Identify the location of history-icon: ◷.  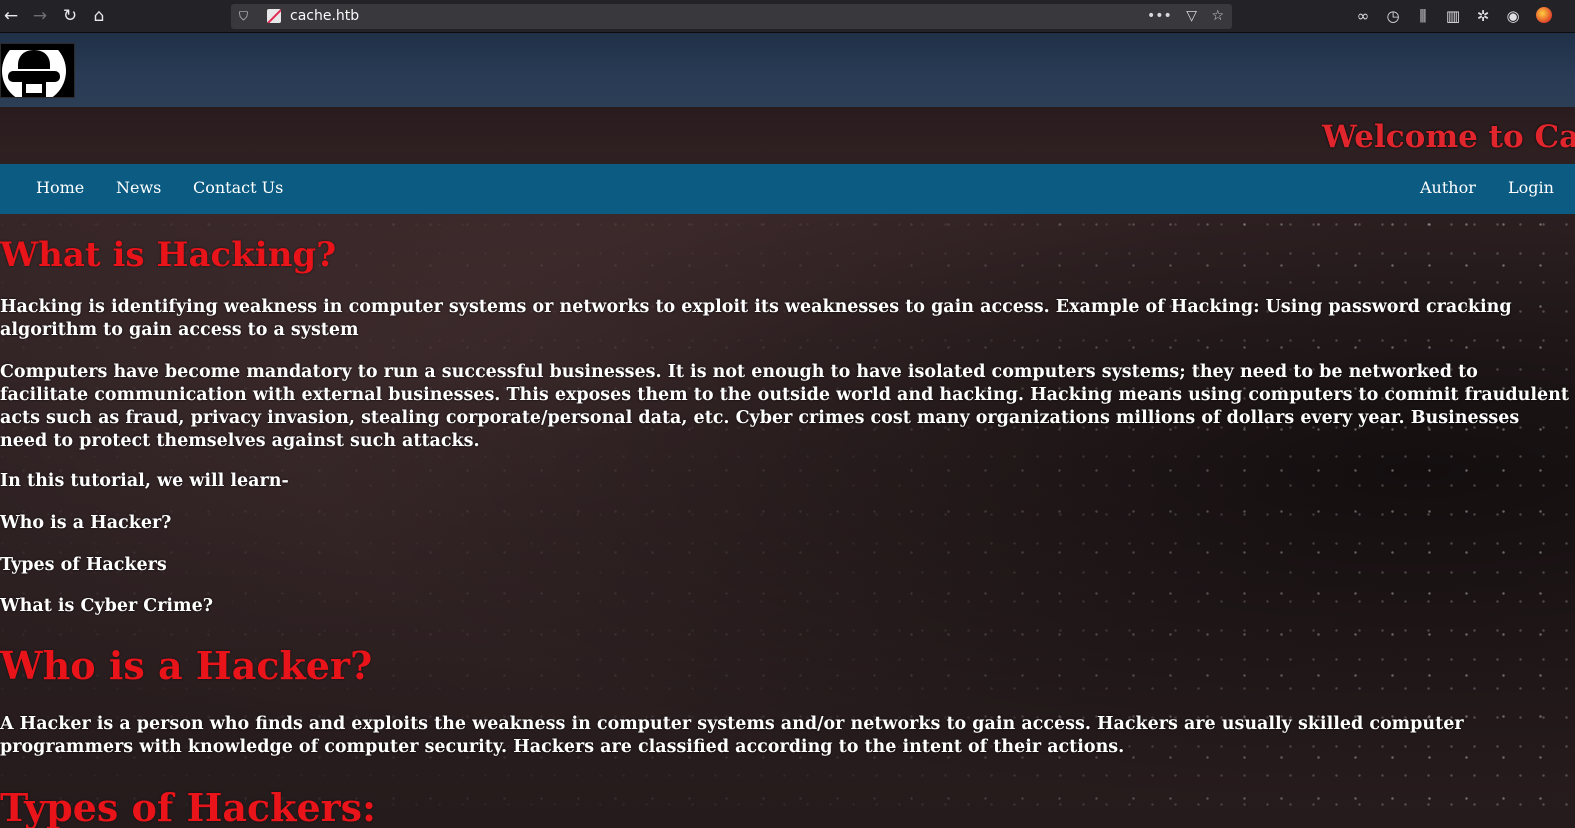
(1393, 16).